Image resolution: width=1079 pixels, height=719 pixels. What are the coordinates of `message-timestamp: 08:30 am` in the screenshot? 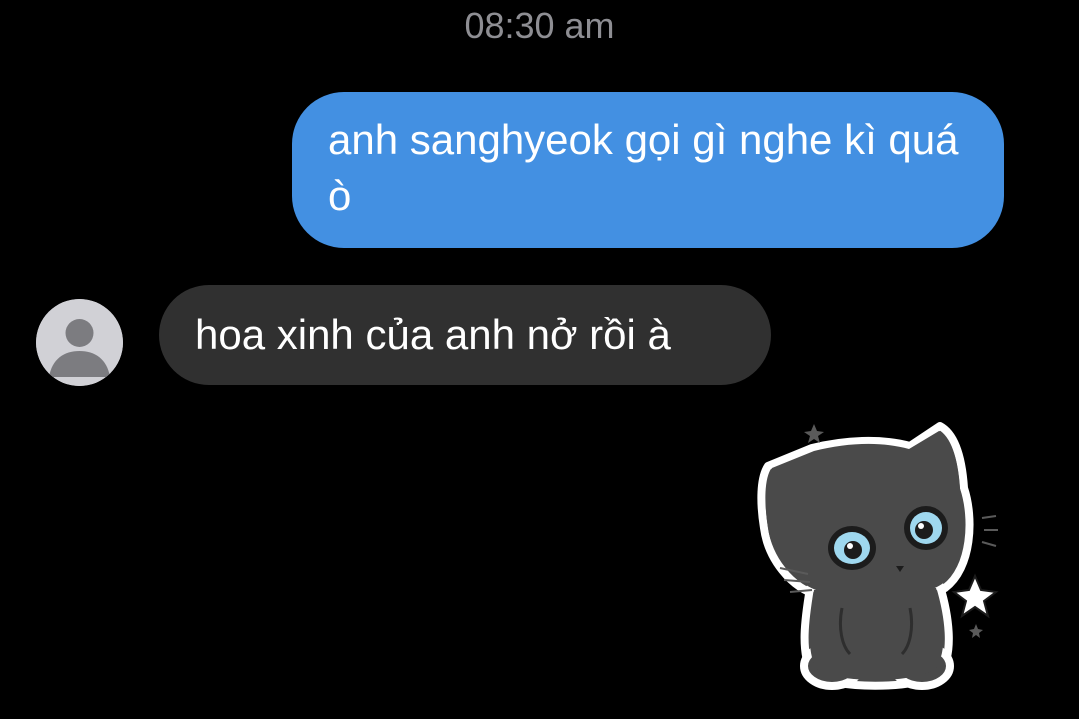 It's located at (539, 25).